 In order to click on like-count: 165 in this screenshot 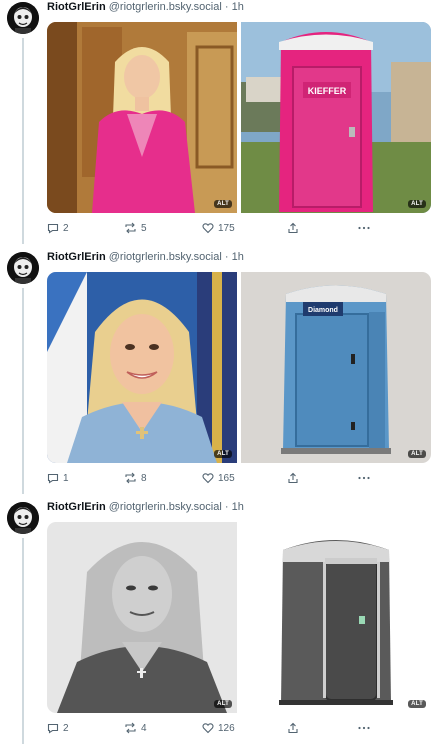, I will do `click(226, 478)`.